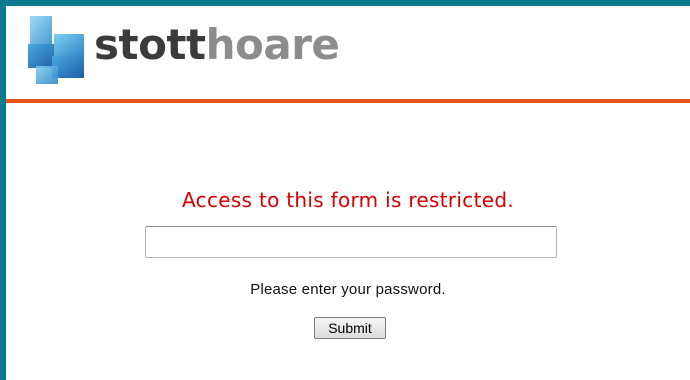  Describe the element at coordinates (272, 44) in the screenshot. I see `brand-logo-light: hoare` at that location.